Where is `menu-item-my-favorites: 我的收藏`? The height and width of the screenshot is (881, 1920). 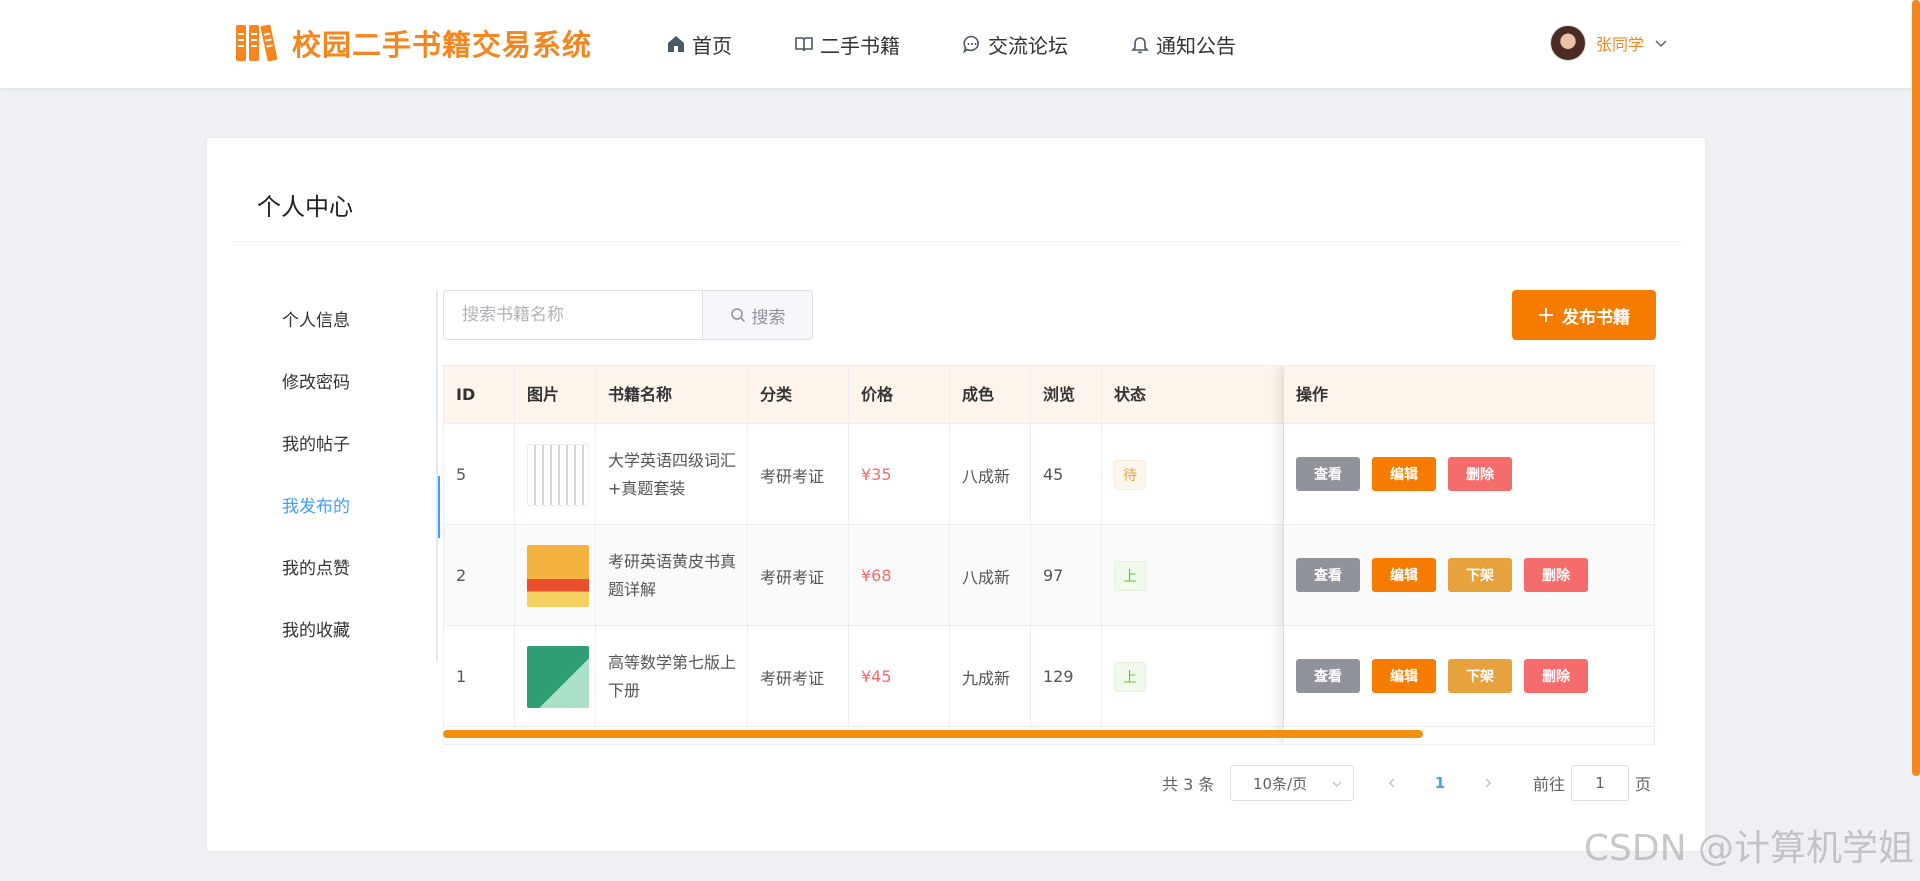
menu-item-my-favorites: 我的收藏 is located at coordinates (335, 631).